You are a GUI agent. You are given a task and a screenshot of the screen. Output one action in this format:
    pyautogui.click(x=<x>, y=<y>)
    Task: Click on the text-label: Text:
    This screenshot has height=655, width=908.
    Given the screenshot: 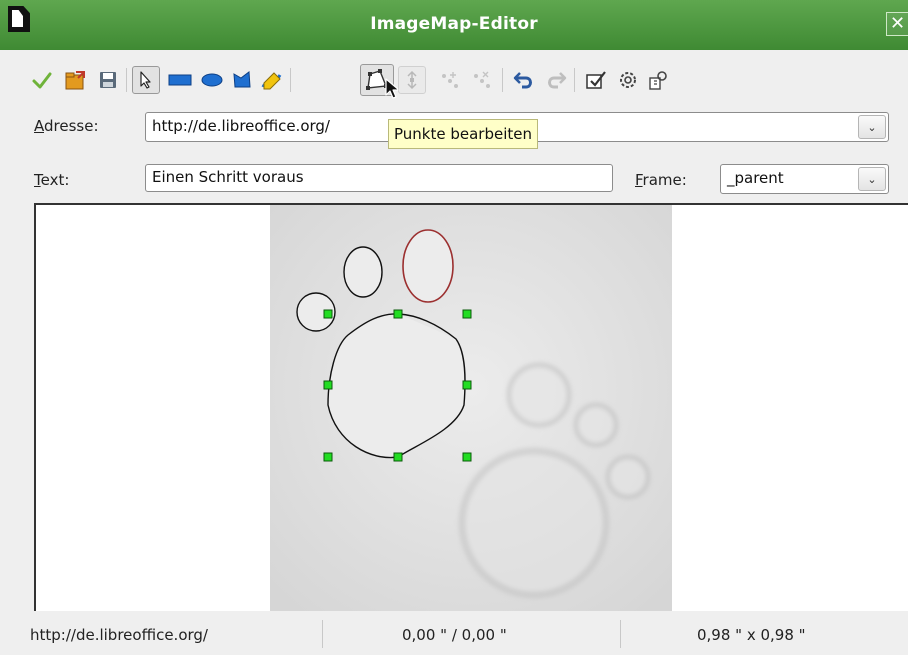 What is the action you would take?
    pyautogui.click(x=52, y=180)
    